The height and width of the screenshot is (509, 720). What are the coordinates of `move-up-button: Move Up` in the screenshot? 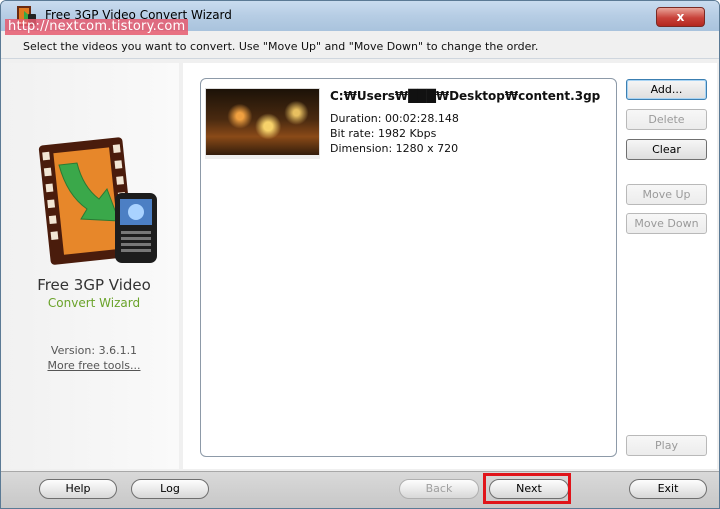 It's located at (666, 194).